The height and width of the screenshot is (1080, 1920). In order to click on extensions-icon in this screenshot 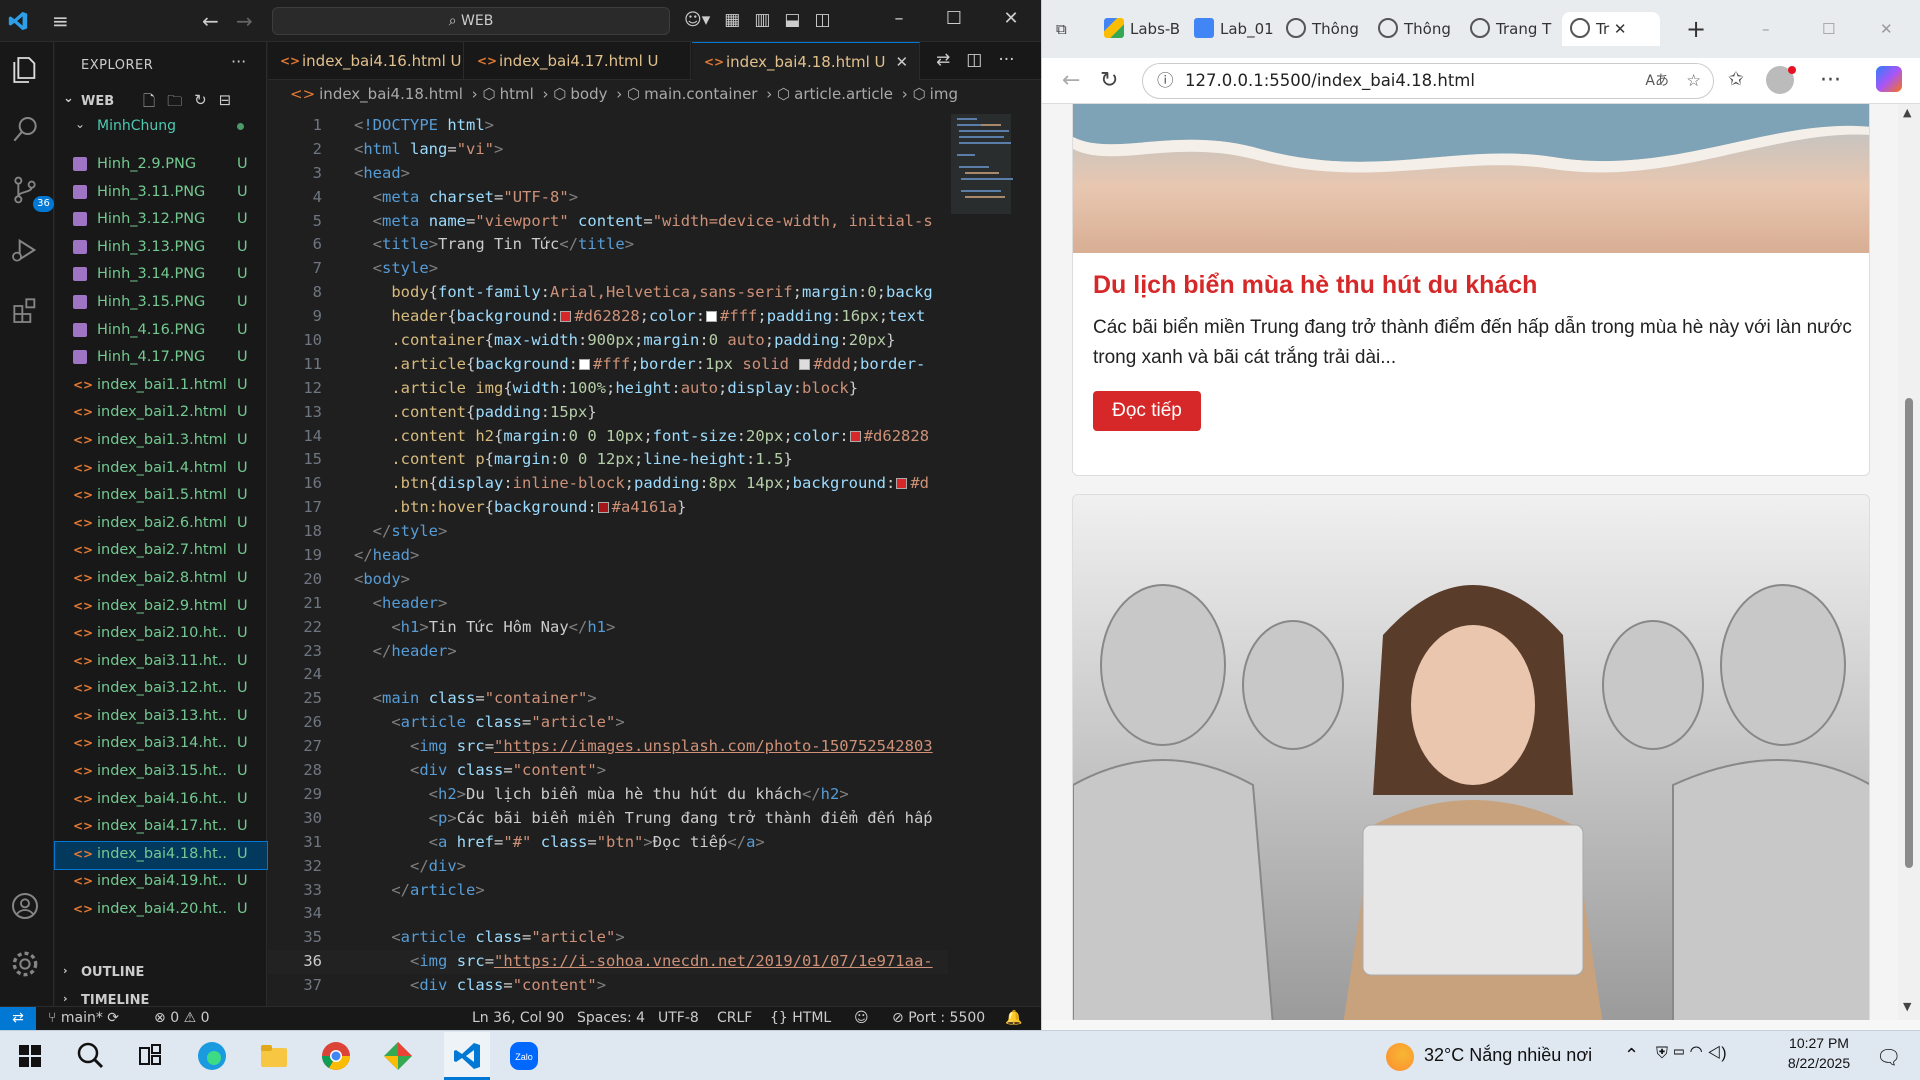, I will do `click(27, 312)`.